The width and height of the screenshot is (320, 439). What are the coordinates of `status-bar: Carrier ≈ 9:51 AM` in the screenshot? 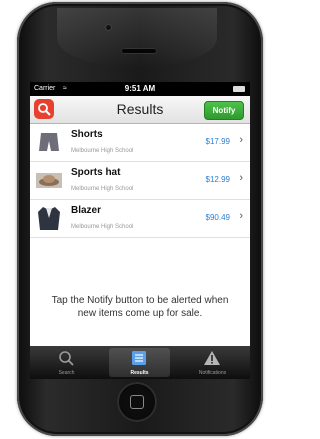 It's located at (140, 89).